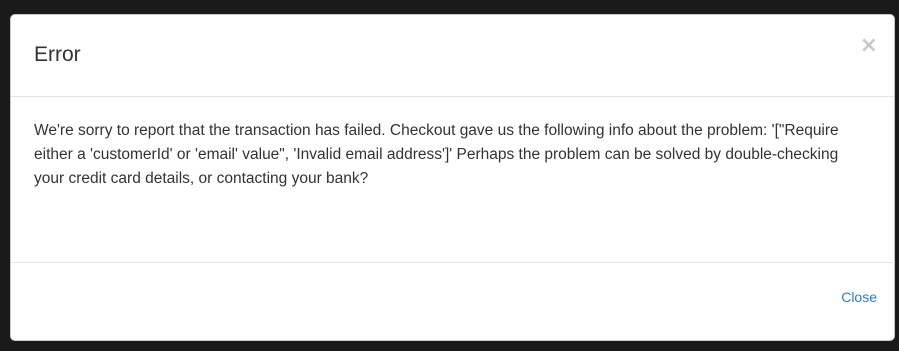  I want to click on dialog-title: Error, so click(57, 54).